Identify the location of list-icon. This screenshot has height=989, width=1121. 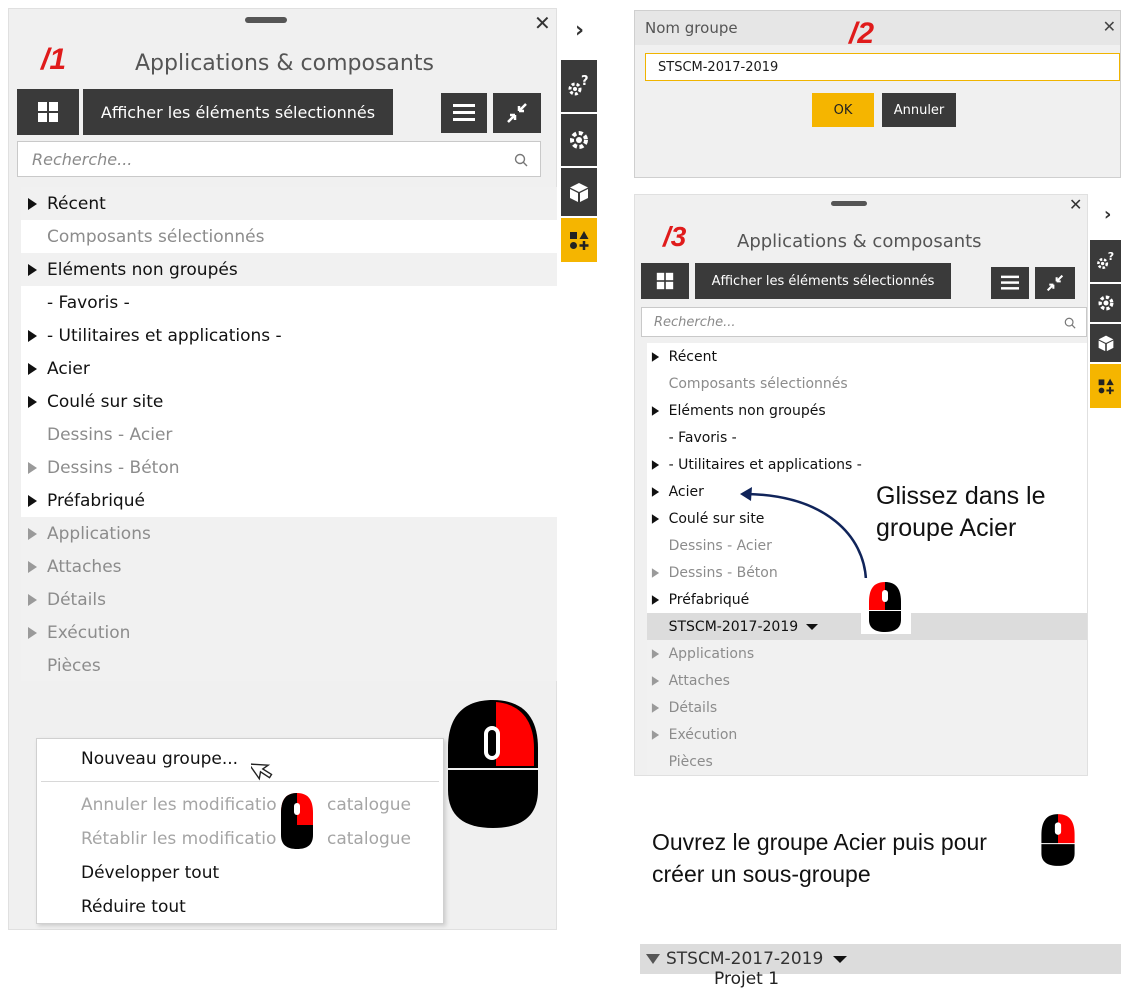
(1010, 282).